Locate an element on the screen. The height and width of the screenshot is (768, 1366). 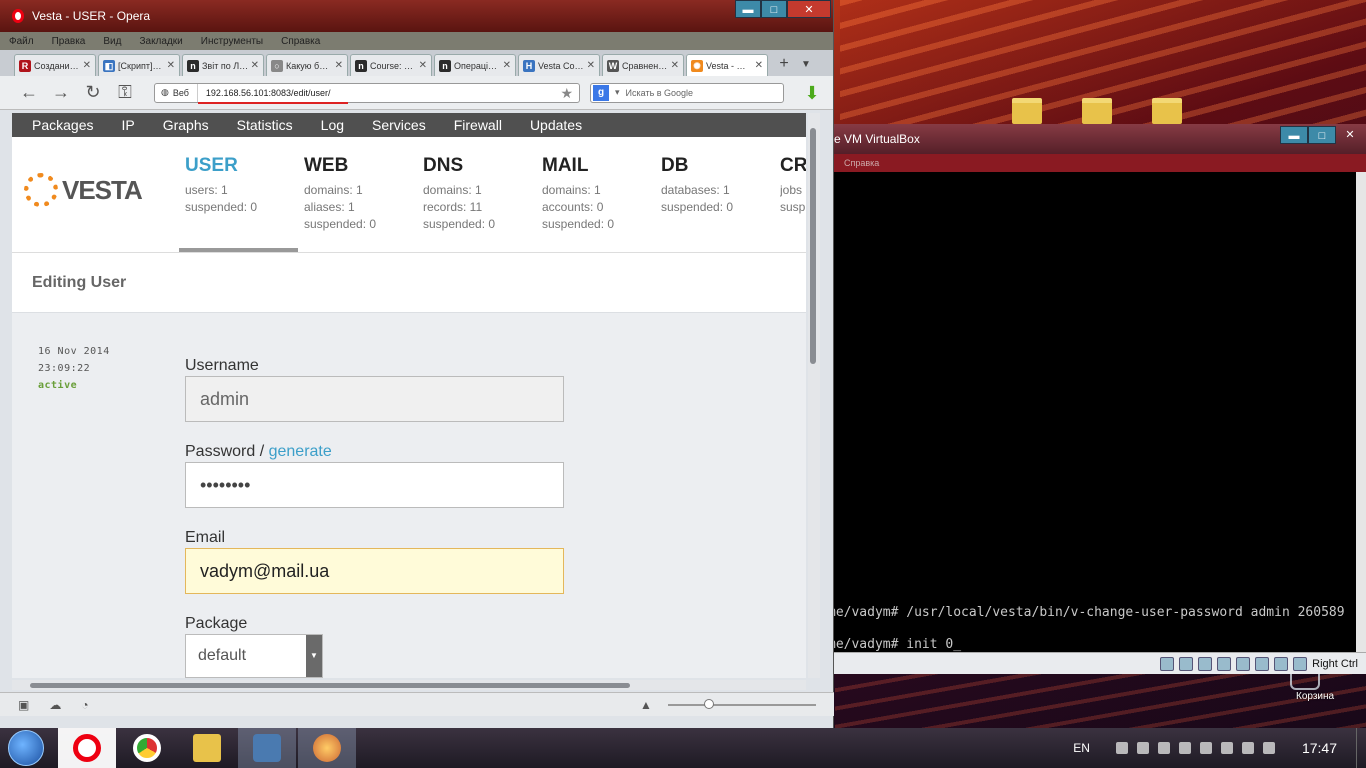
start-button is located at coordinates (26, 748).